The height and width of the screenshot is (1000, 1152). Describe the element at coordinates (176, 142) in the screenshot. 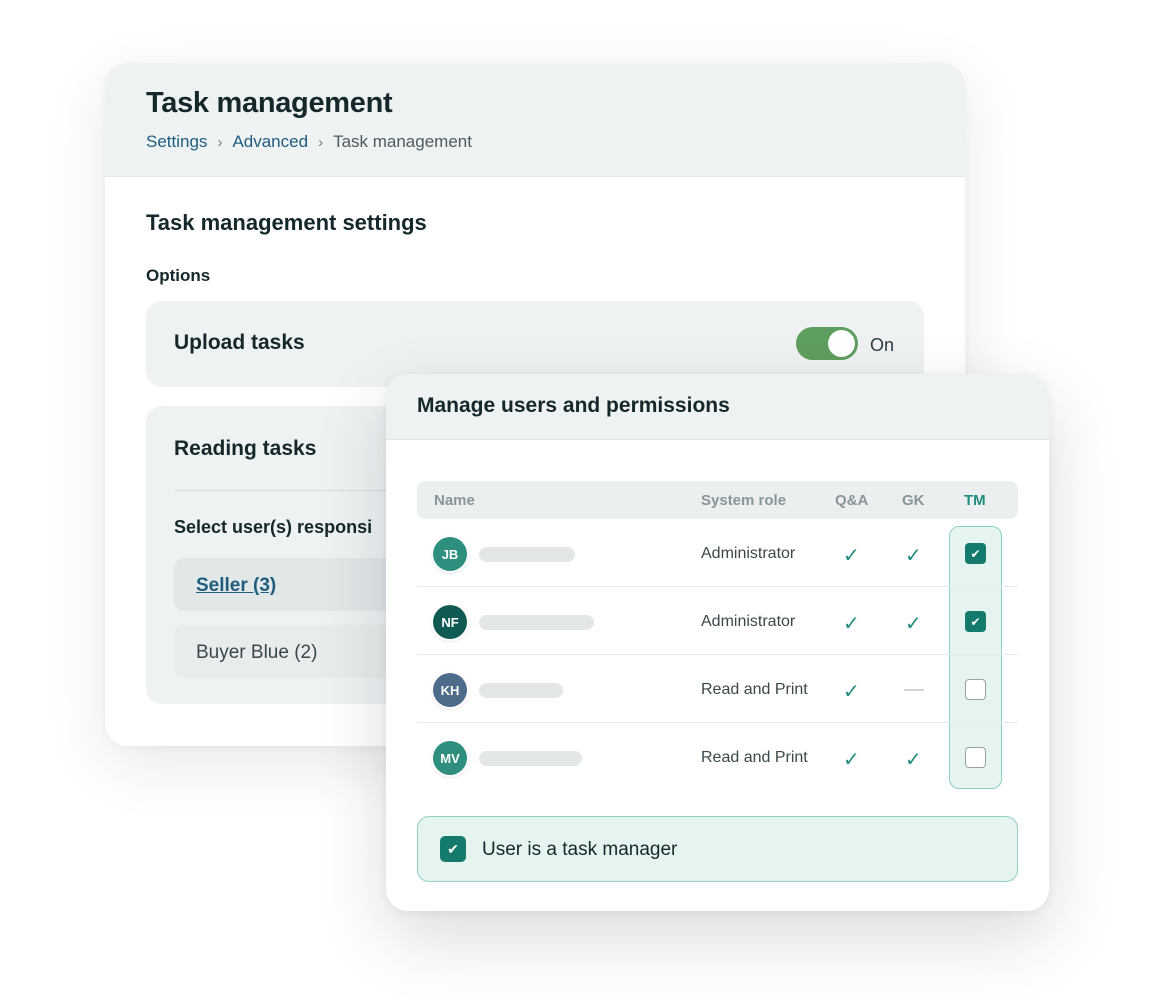

I see `breadcrumb-settings-link: Settings` at that location.